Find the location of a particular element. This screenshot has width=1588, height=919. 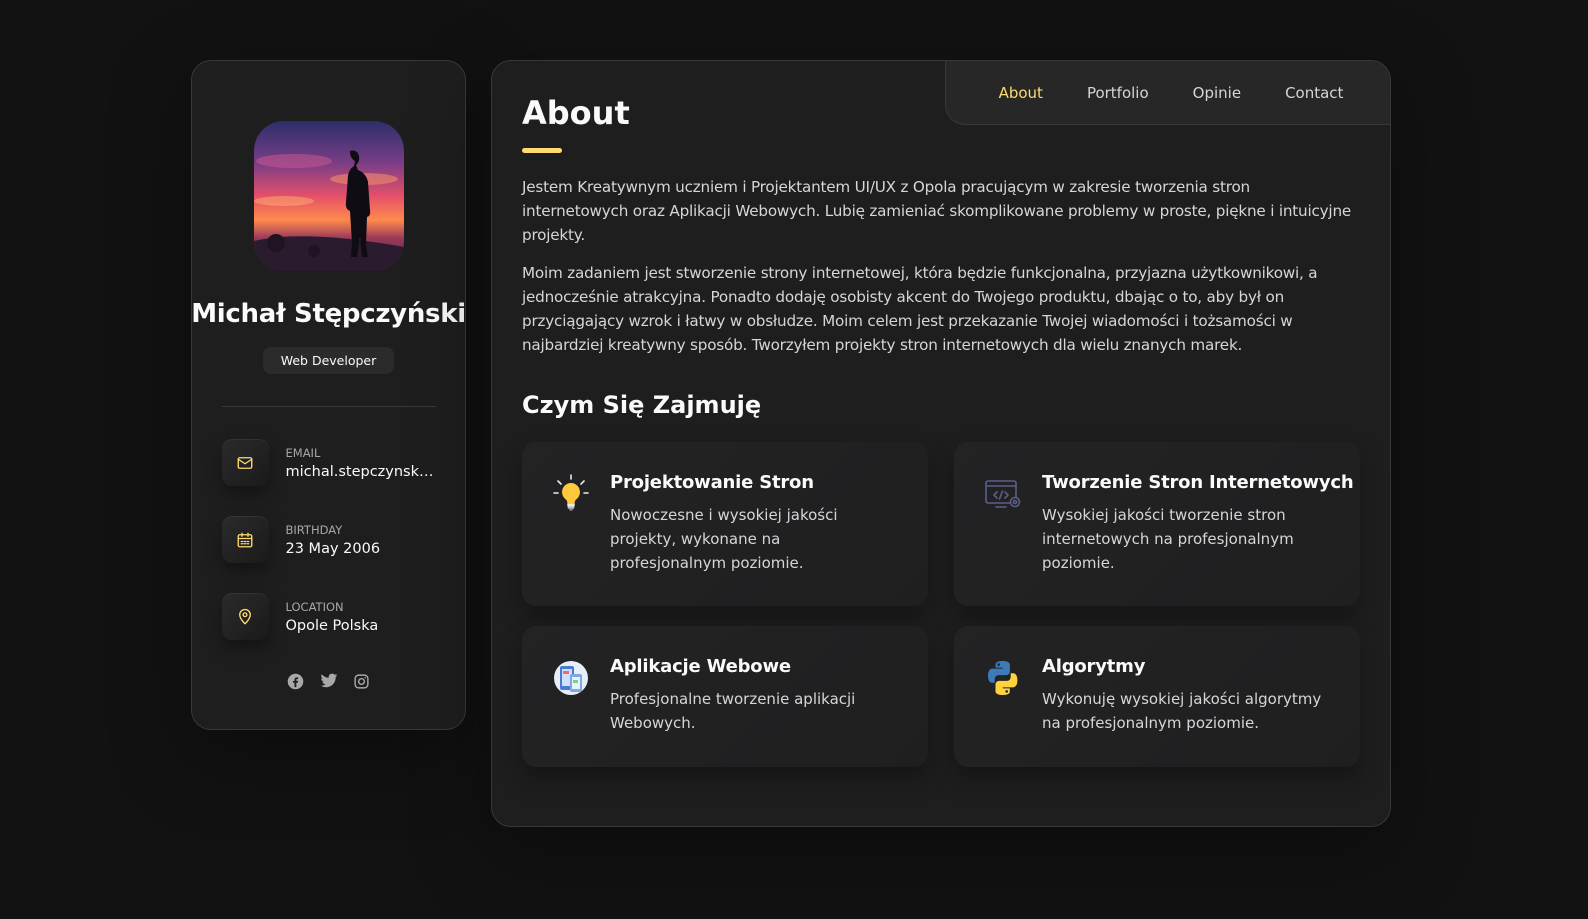

python-icon is located at coordinates (1003, 678).